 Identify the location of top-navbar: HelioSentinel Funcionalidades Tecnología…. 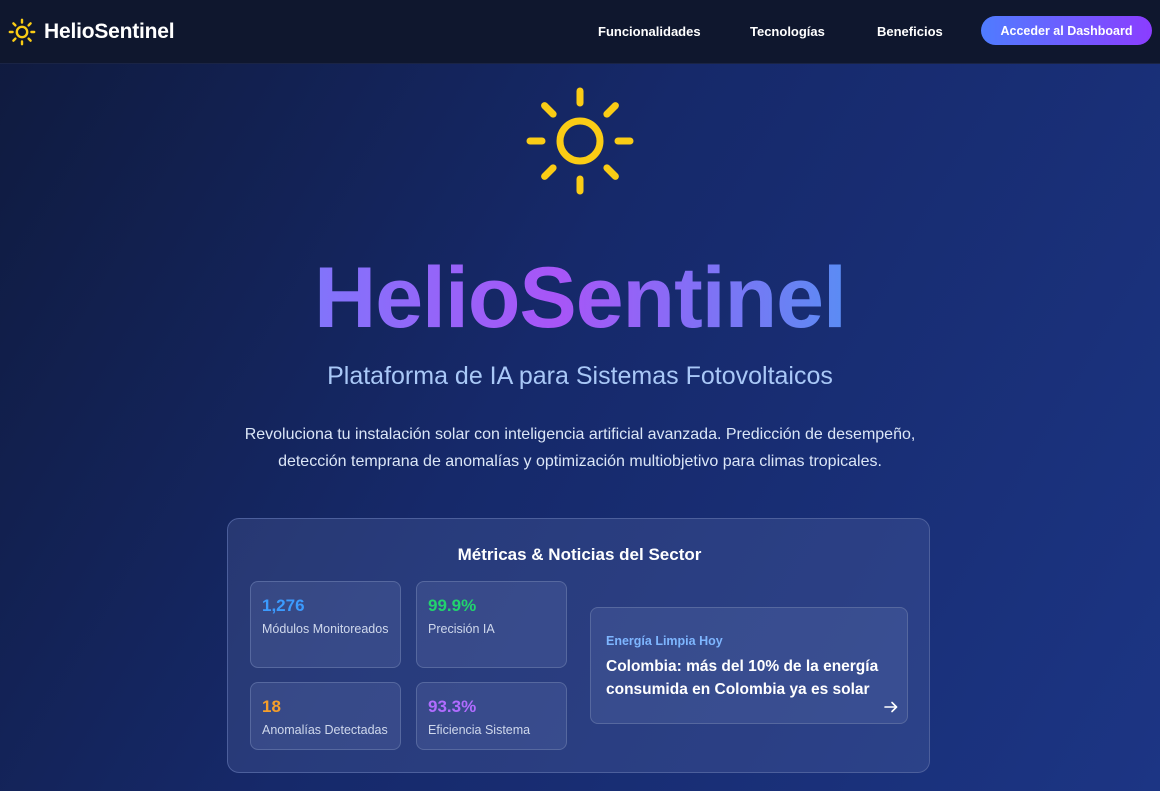
(580, 32).